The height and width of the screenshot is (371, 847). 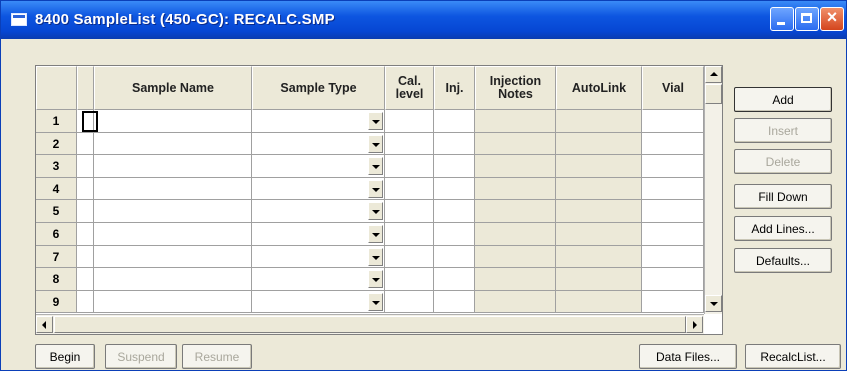 What do you see at coordinates (141, 356) in the screenshot?
I see `suspend-button: Suspend` at bounding box center [141, 356].